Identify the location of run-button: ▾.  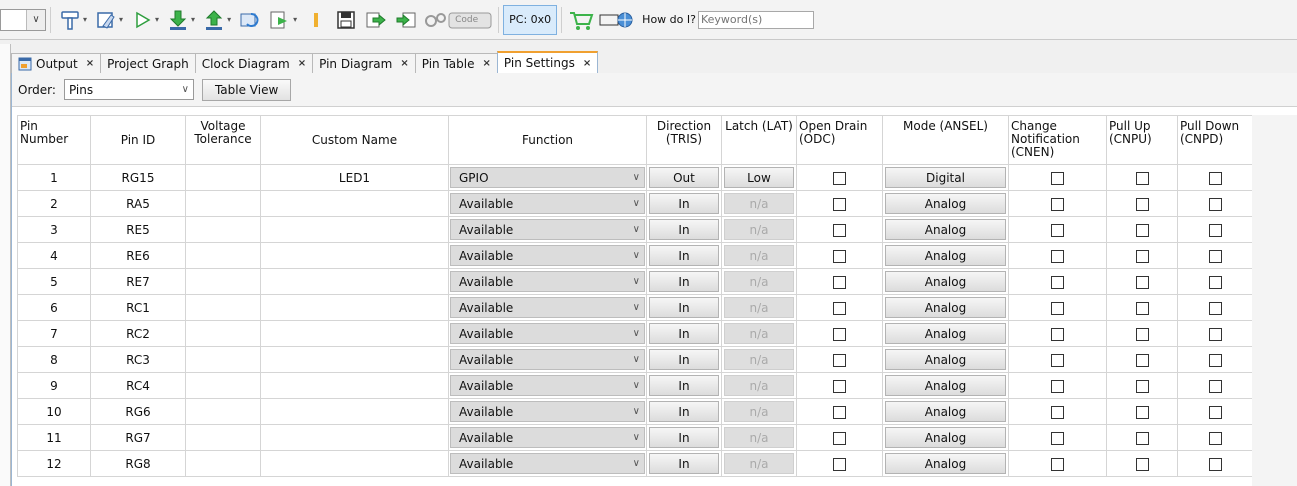
(145, 20).